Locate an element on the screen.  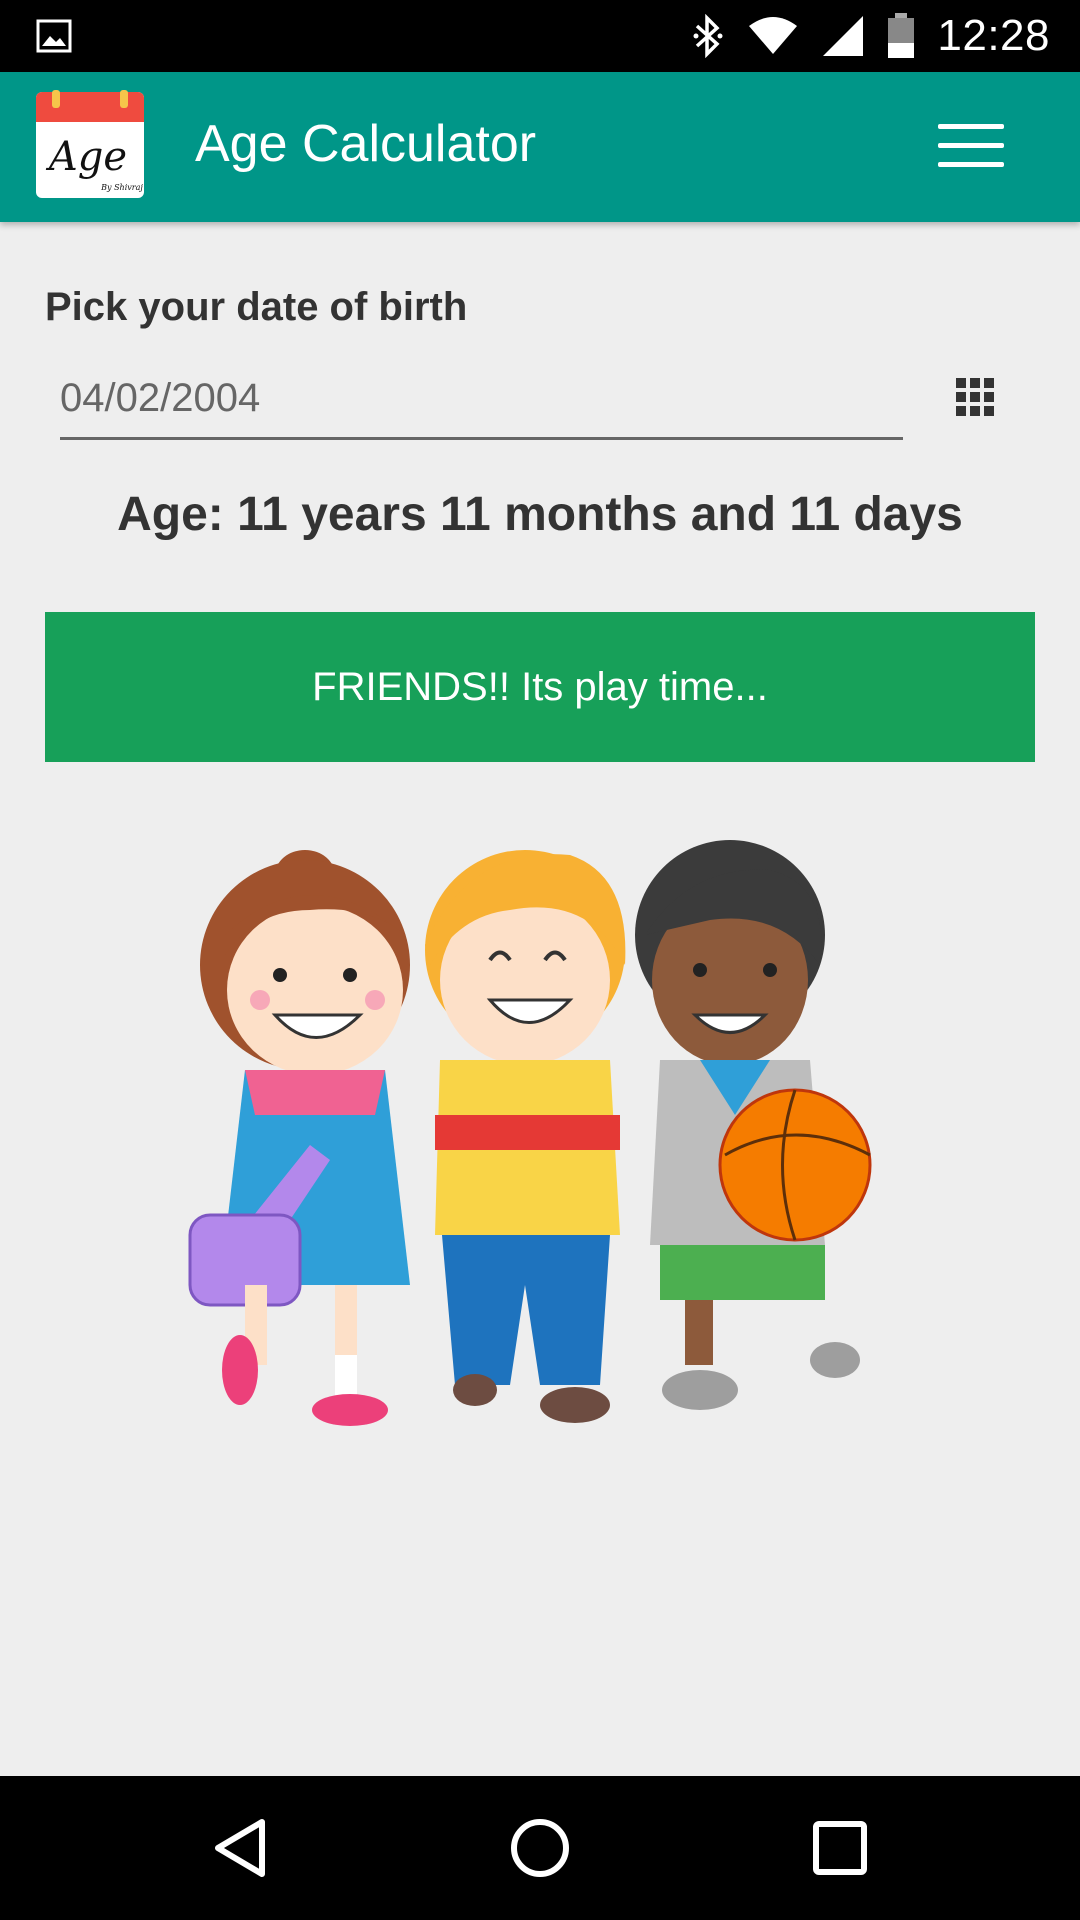
date-of-birth-input is located at coordinates (481, 400).